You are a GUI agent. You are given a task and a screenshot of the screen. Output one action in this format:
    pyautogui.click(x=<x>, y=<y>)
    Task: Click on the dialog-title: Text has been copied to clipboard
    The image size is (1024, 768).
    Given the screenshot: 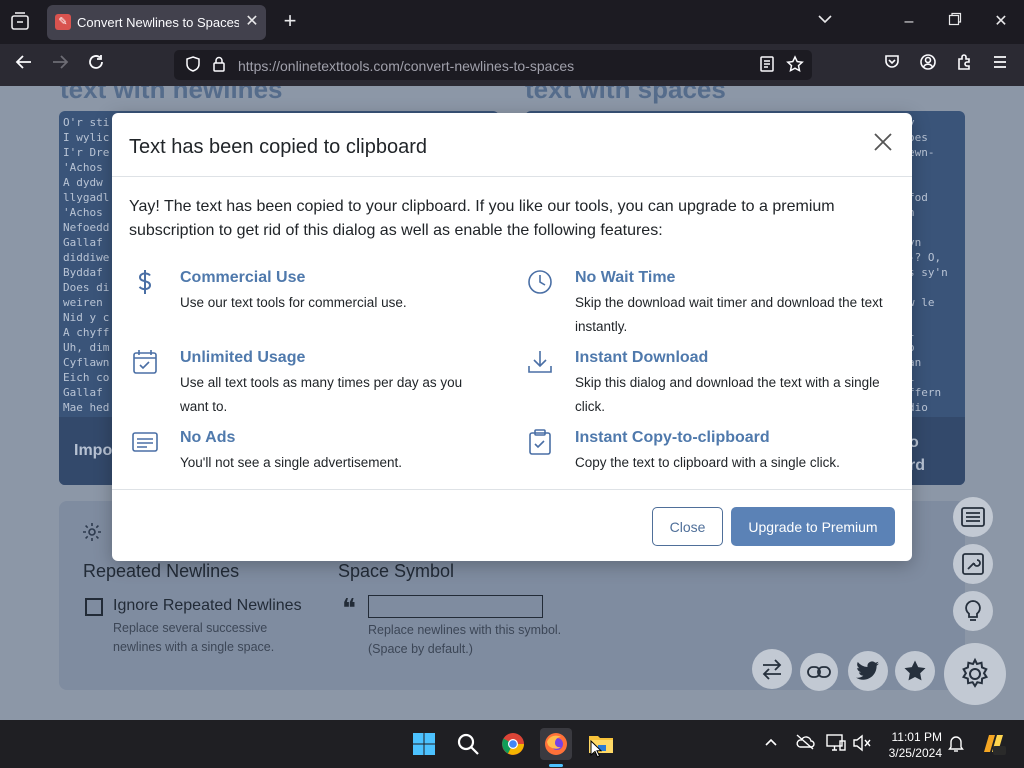 What is the action you would take?
    pyautogui.click(x=278, y=147)
    